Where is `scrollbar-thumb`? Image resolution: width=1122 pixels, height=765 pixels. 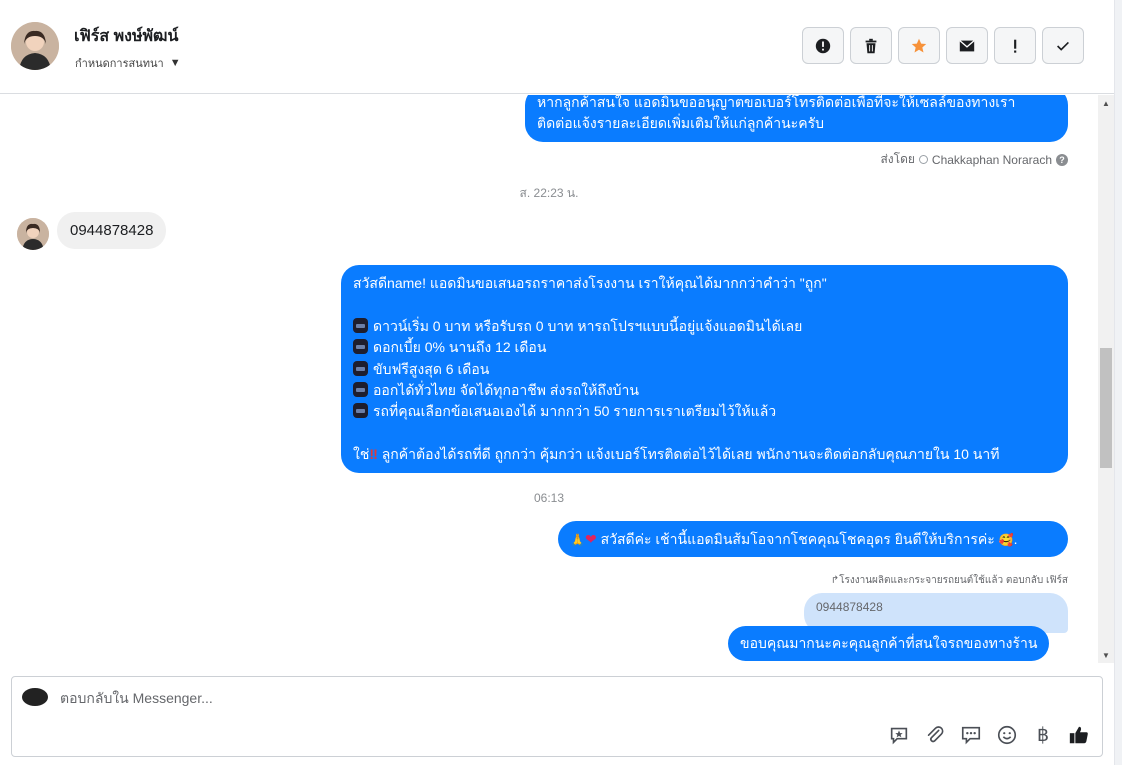
scrollbar-thumb is located at coordinates (1106, 408).